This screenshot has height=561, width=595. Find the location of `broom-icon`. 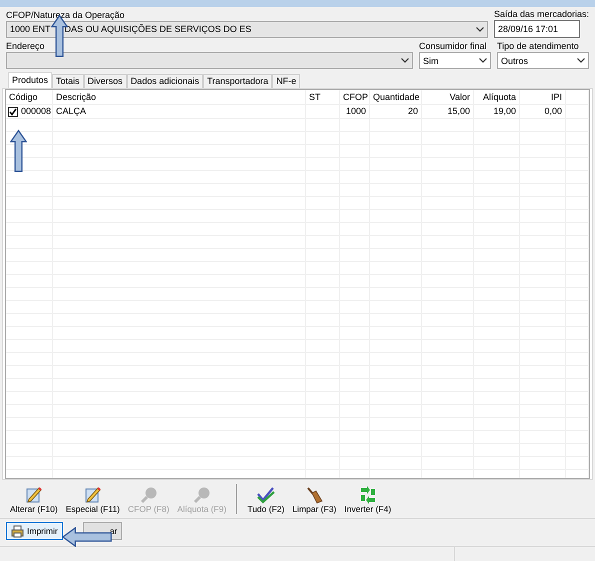

broom-icon is located at coordinates (314, 495).